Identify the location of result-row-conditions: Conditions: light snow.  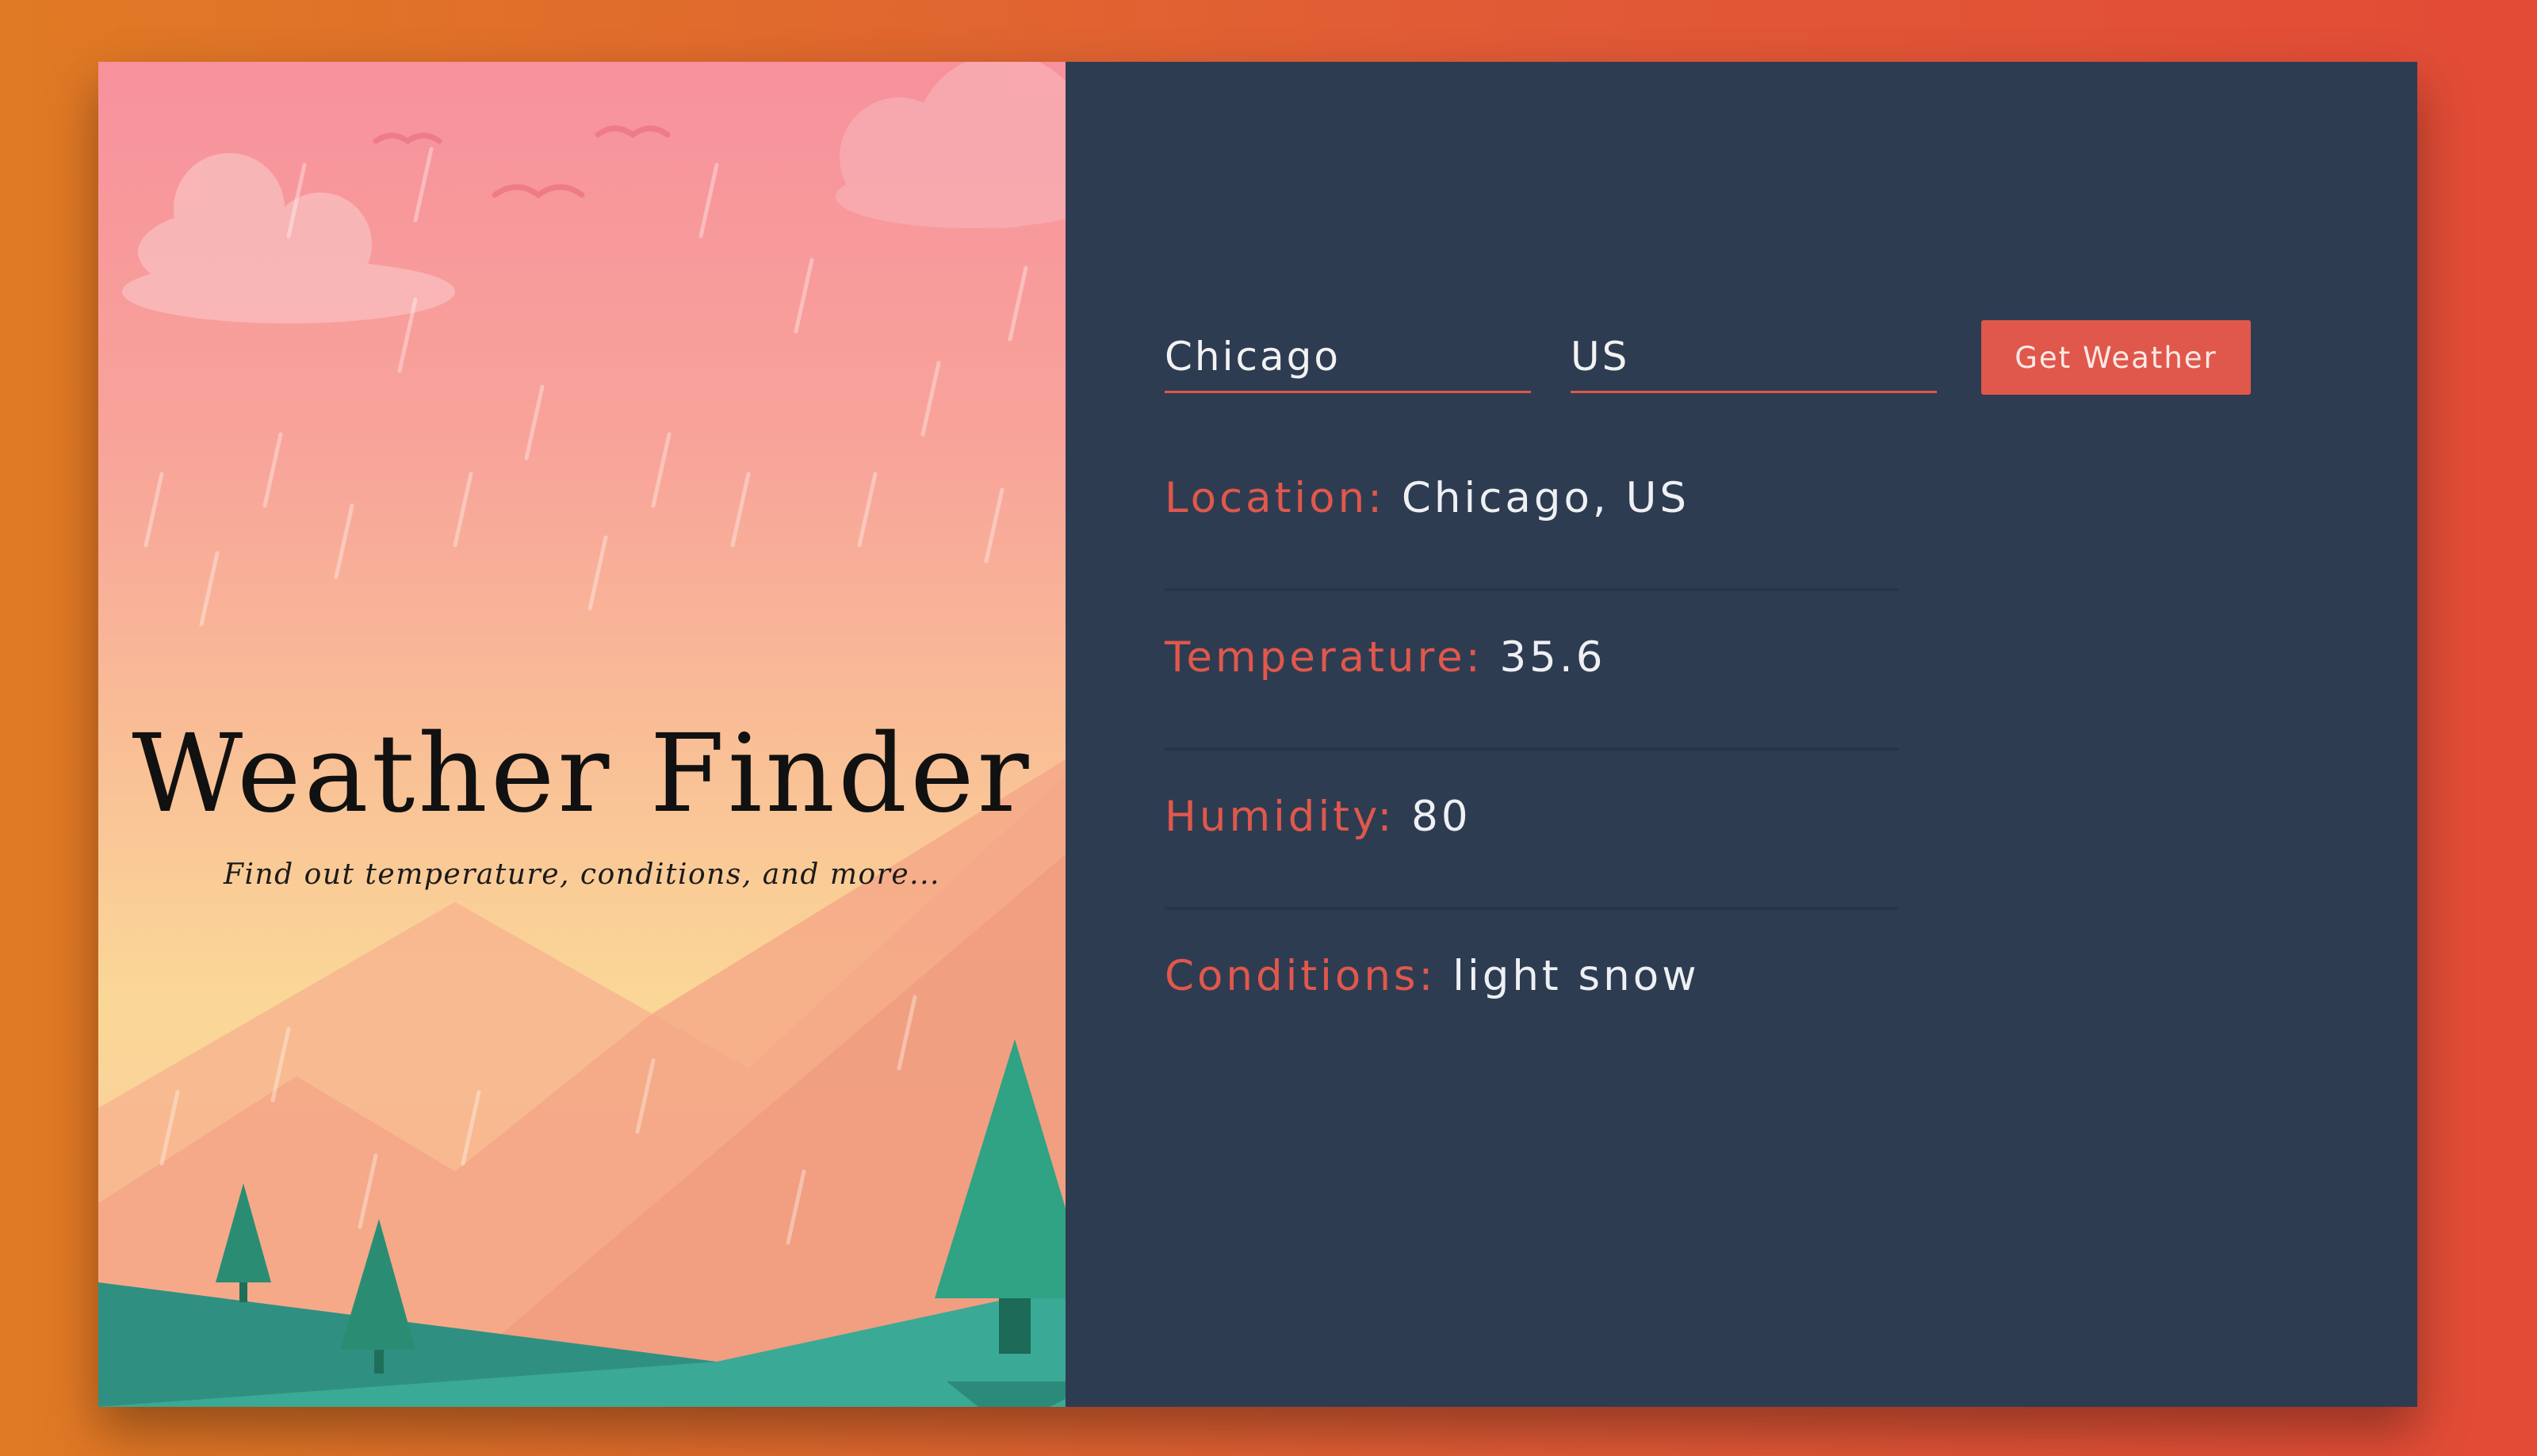
(1532, 1031).